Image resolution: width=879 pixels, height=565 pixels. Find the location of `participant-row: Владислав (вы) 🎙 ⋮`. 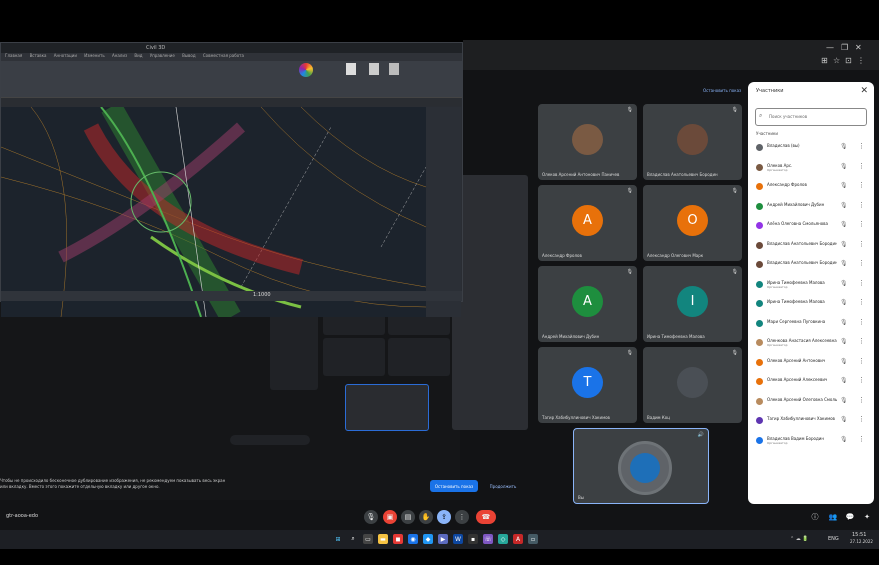

participant-row: Владислав (вы) 🎙 ⋮ is located at coordinates (811, 147).